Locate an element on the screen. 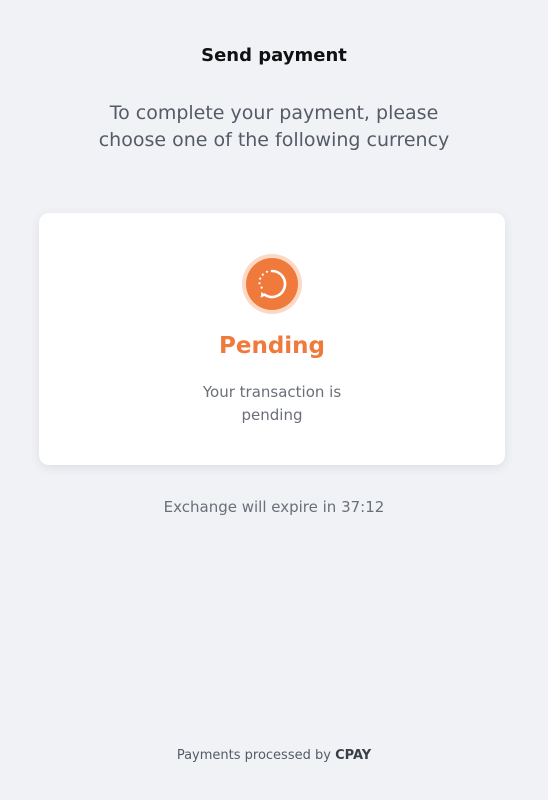 Image resolution: width=548 pixels, height=800 pixels. footer-prefix: Payments processed by is located at coordinates (253, 755).